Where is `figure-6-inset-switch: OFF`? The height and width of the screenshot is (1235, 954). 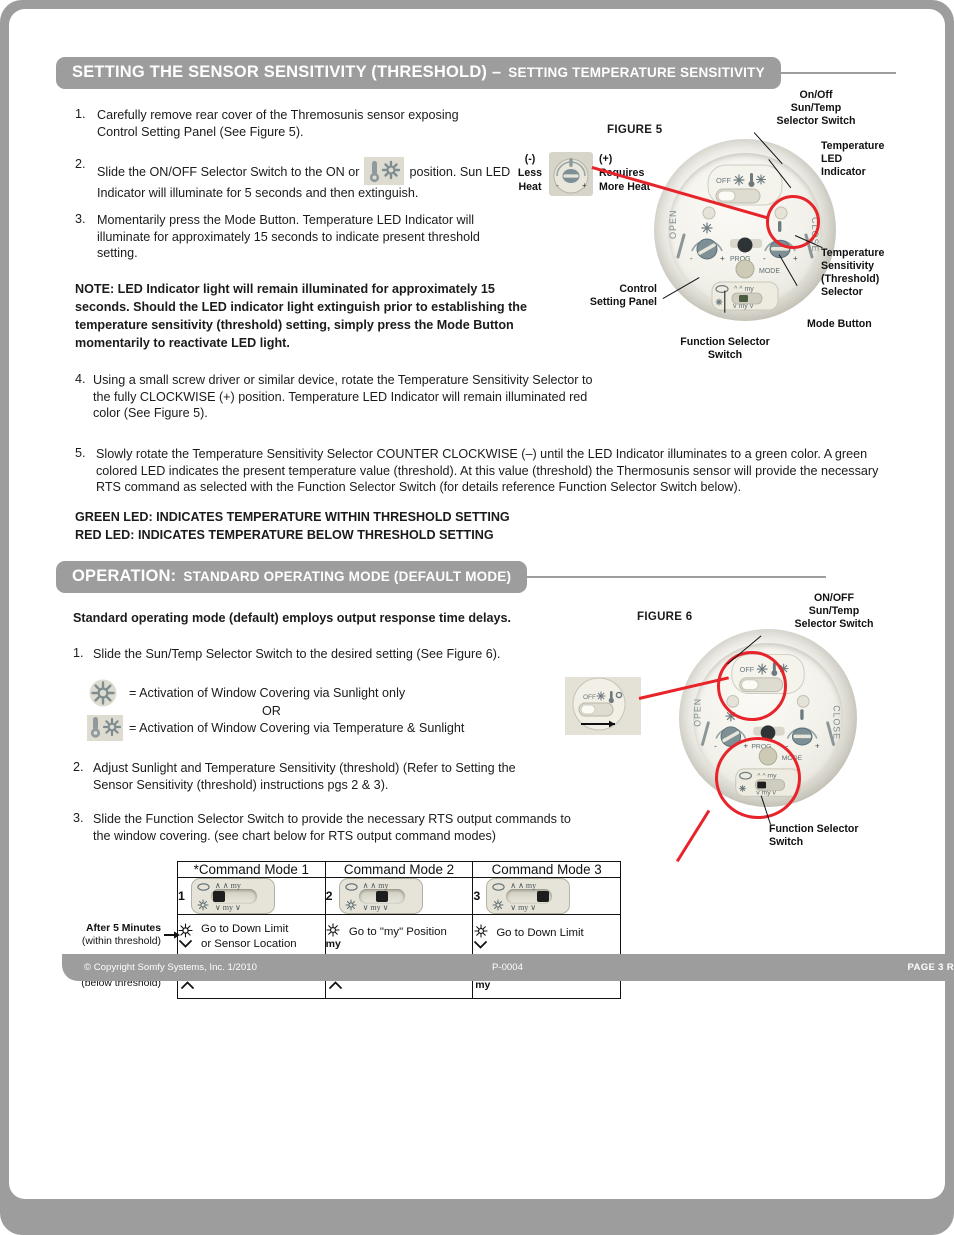
figure-6-inset-switch: OFF is located at coordinates (603, 706).